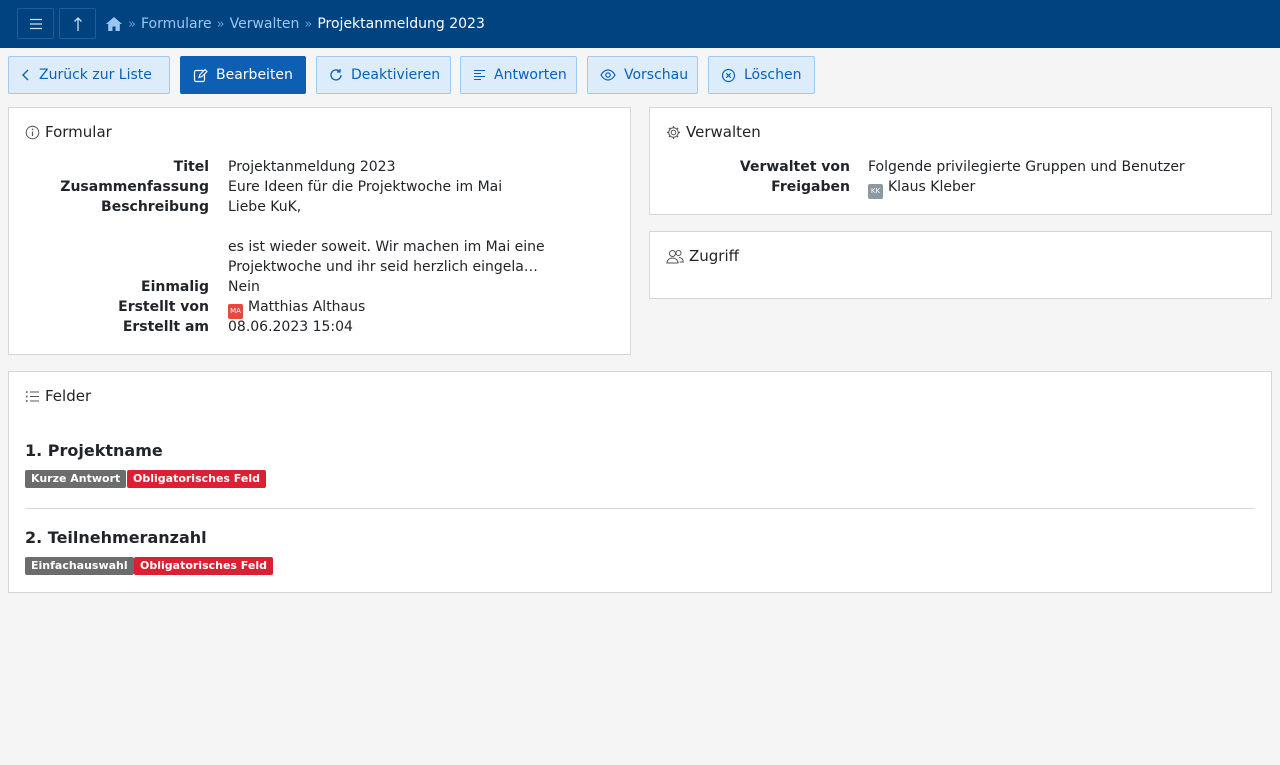 This screenshot has width=1280, height=765. I want to click on delete-button: Löschen, so click(761, 75).